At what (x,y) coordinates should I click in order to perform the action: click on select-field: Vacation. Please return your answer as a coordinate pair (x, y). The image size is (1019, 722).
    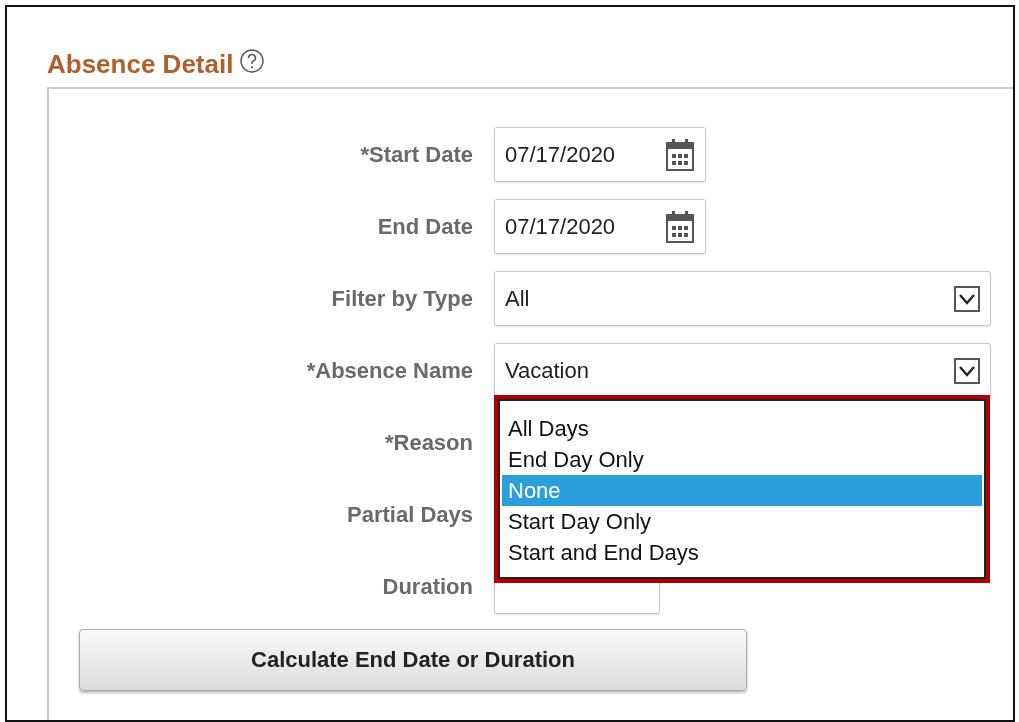
    Looking at the image, I should click on (742, 370).